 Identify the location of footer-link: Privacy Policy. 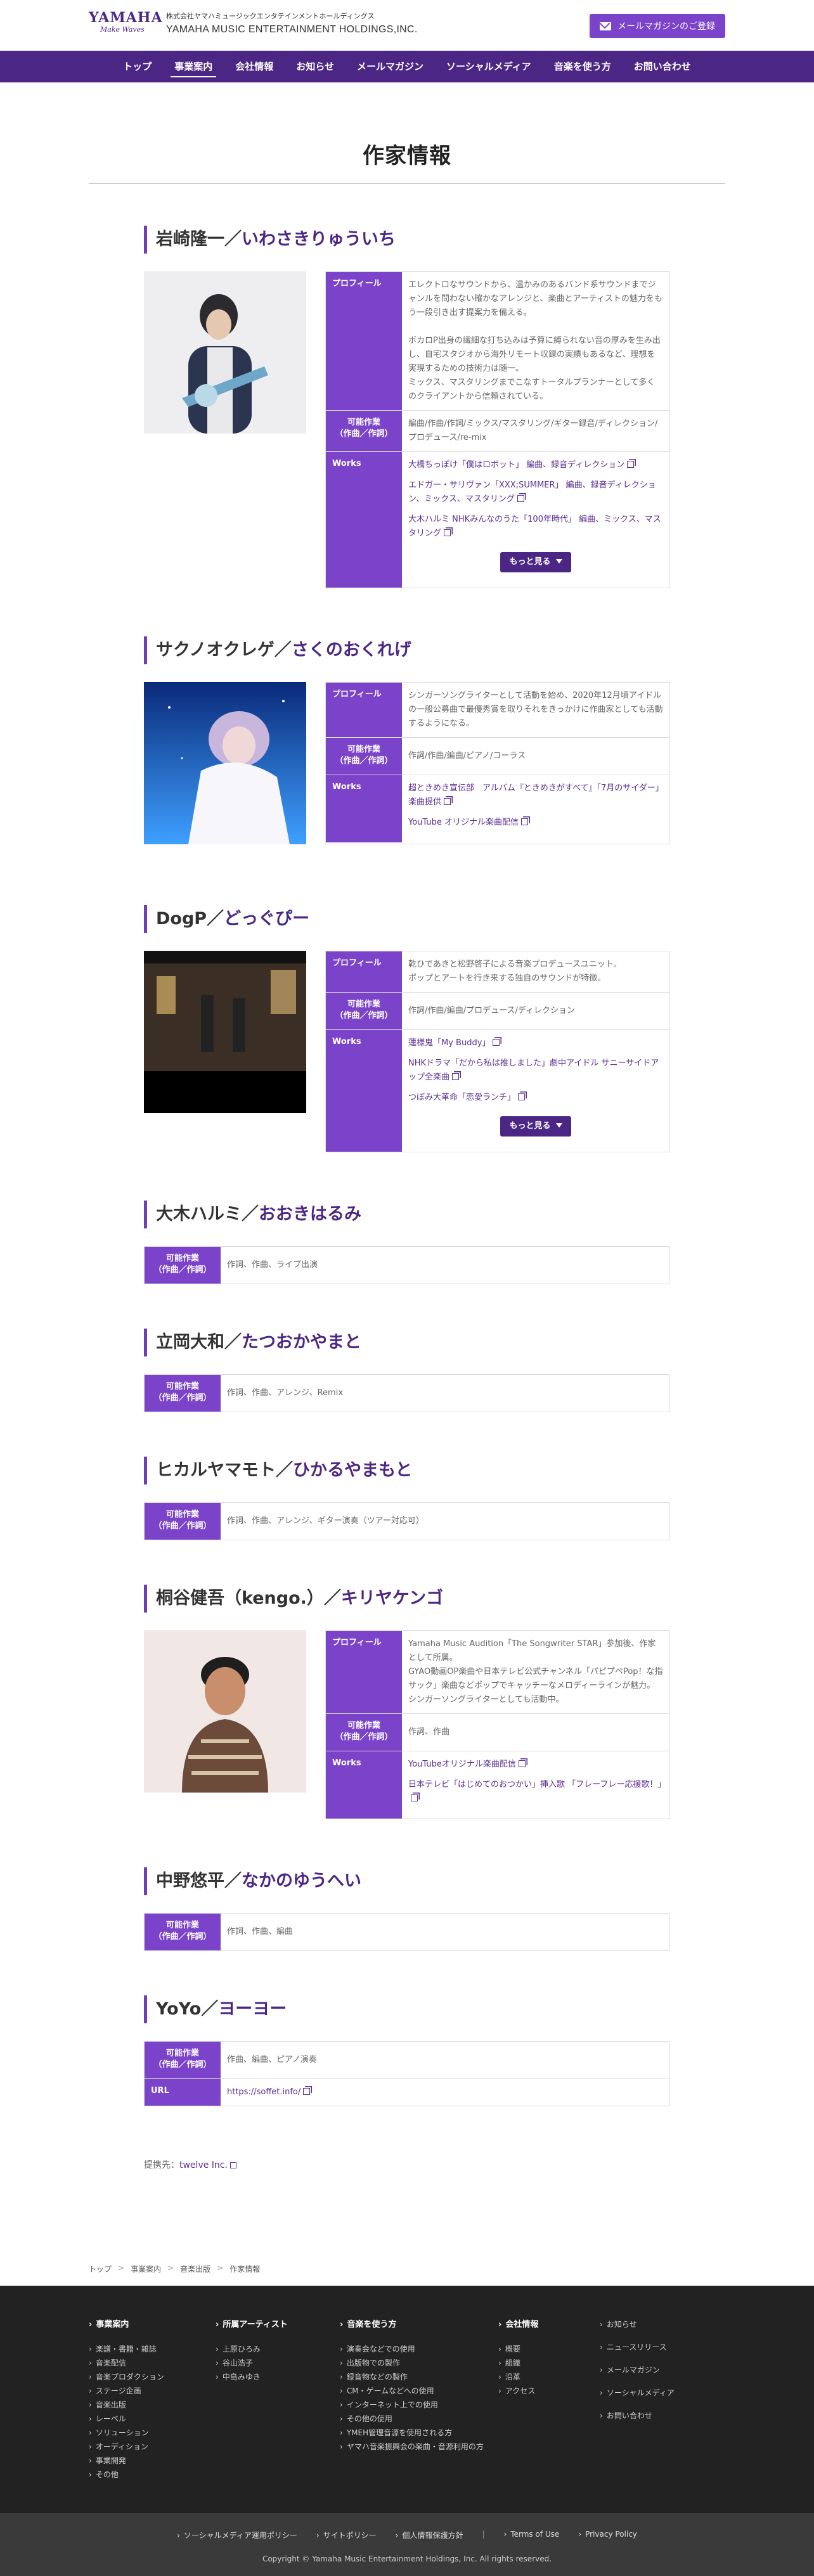
(607, 2535).